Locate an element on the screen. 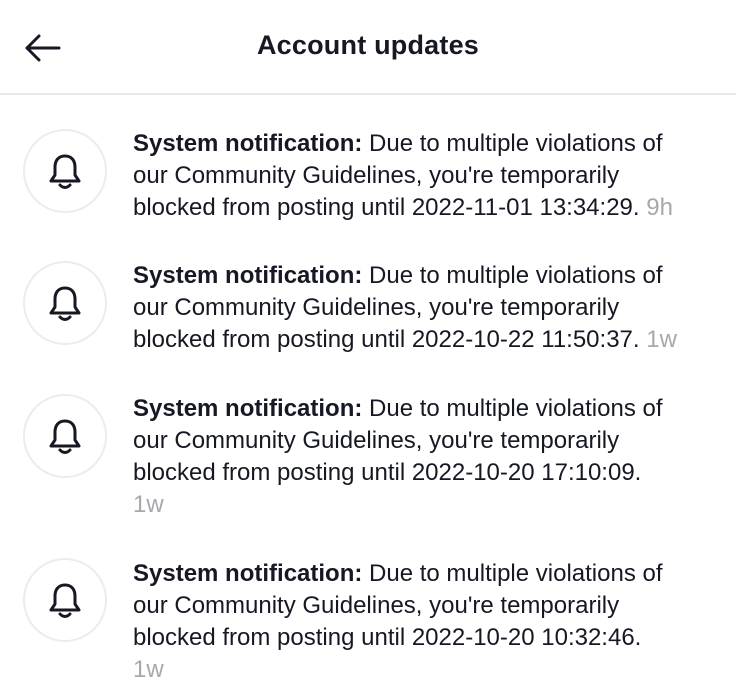 The image size is (736, 698). page-title: Account updates is located at coordinates (368, 45).